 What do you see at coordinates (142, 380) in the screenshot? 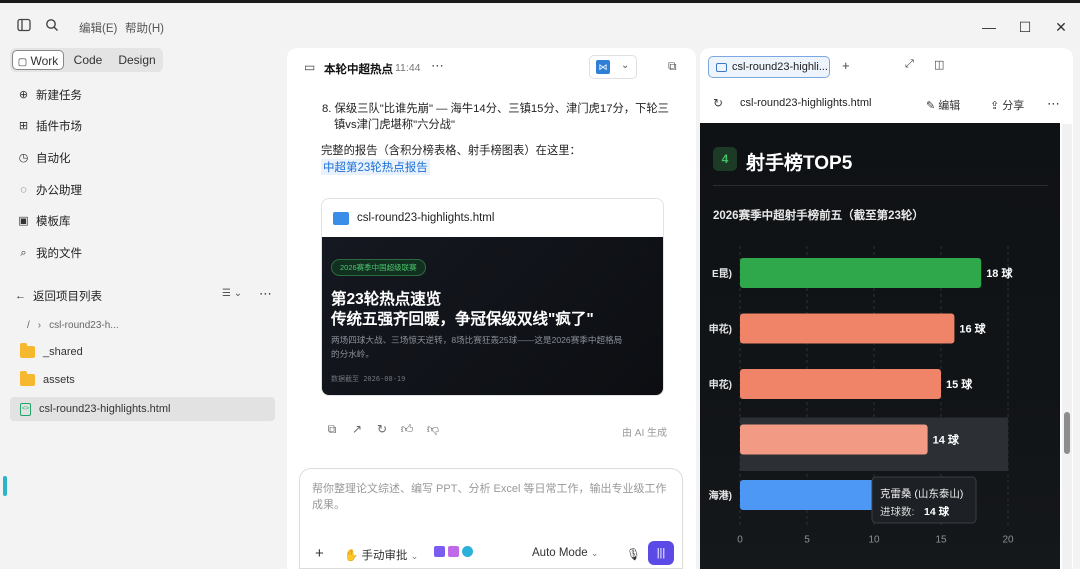
I see `file-row-assets: assets` at bounding box center [142, 380].